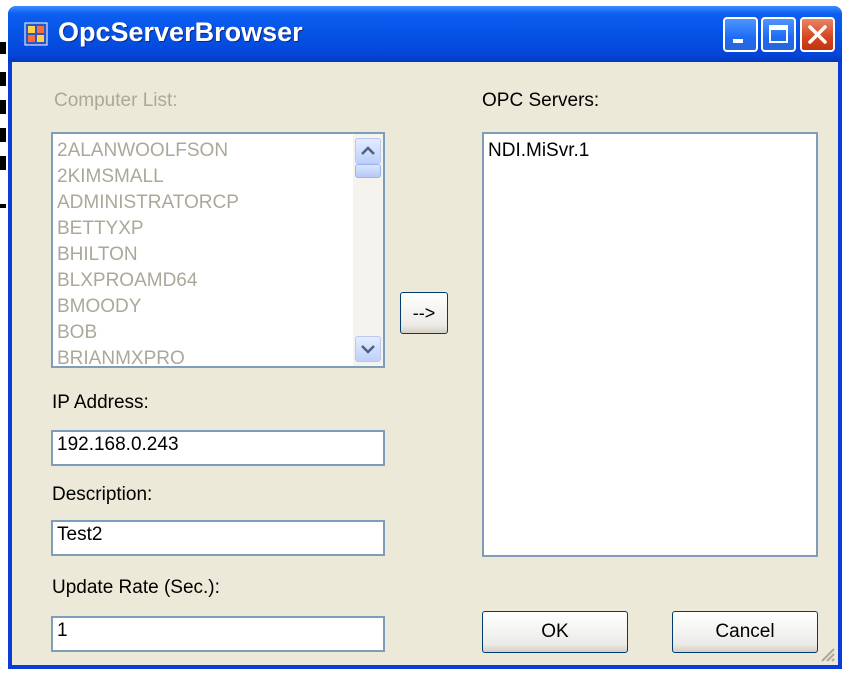 The image size is (844, 673). Describe the element at coordinates (148, 151) in the screenshot. I see `list-item: 2ALANWOOLFSON` at that location.